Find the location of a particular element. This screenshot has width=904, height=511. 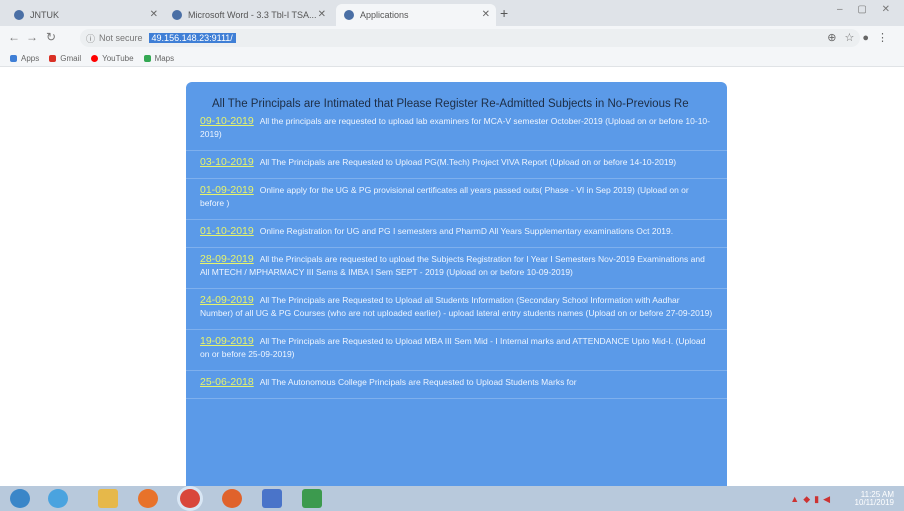

bookmarks-bar: Apps Gmail YouTube Maps is located at coordinates (452, 58).